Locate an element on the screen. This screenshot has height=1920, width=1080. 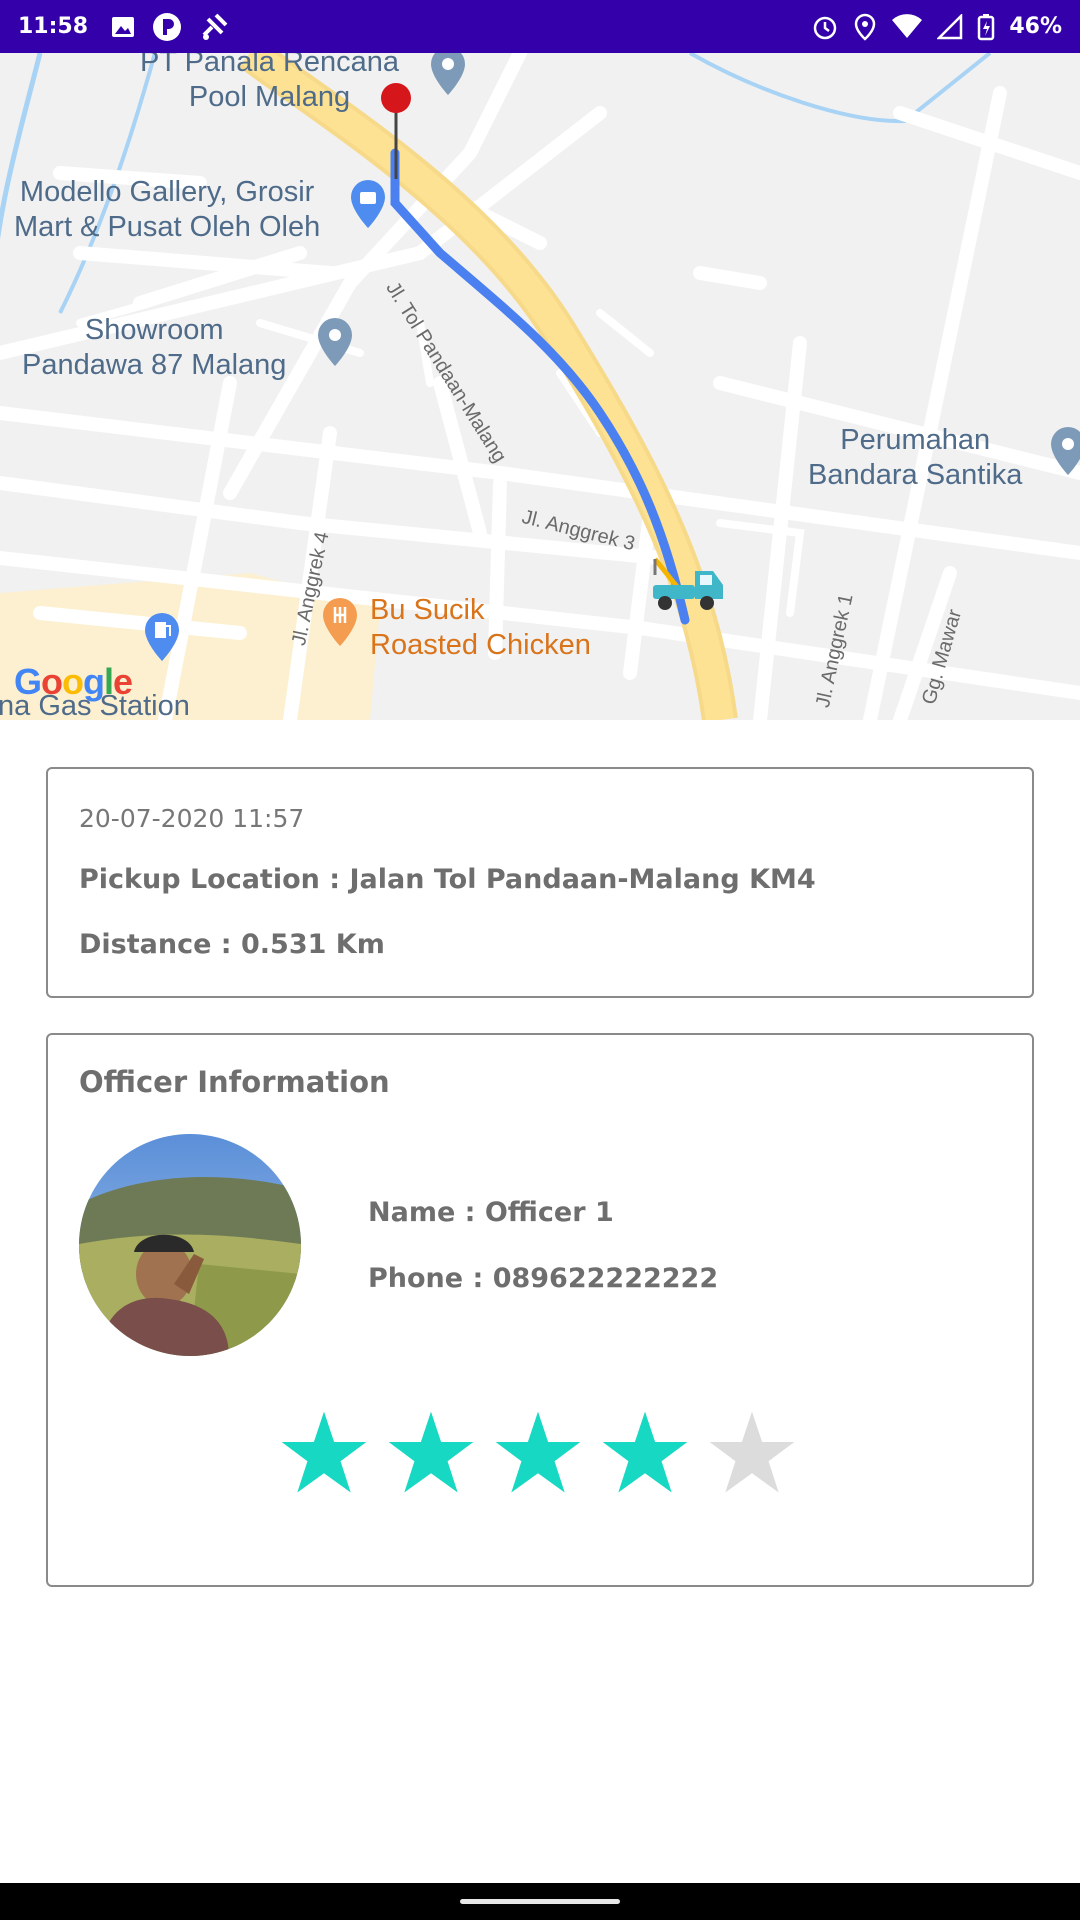
logo-letter: G is located at coordinates (28, 681).